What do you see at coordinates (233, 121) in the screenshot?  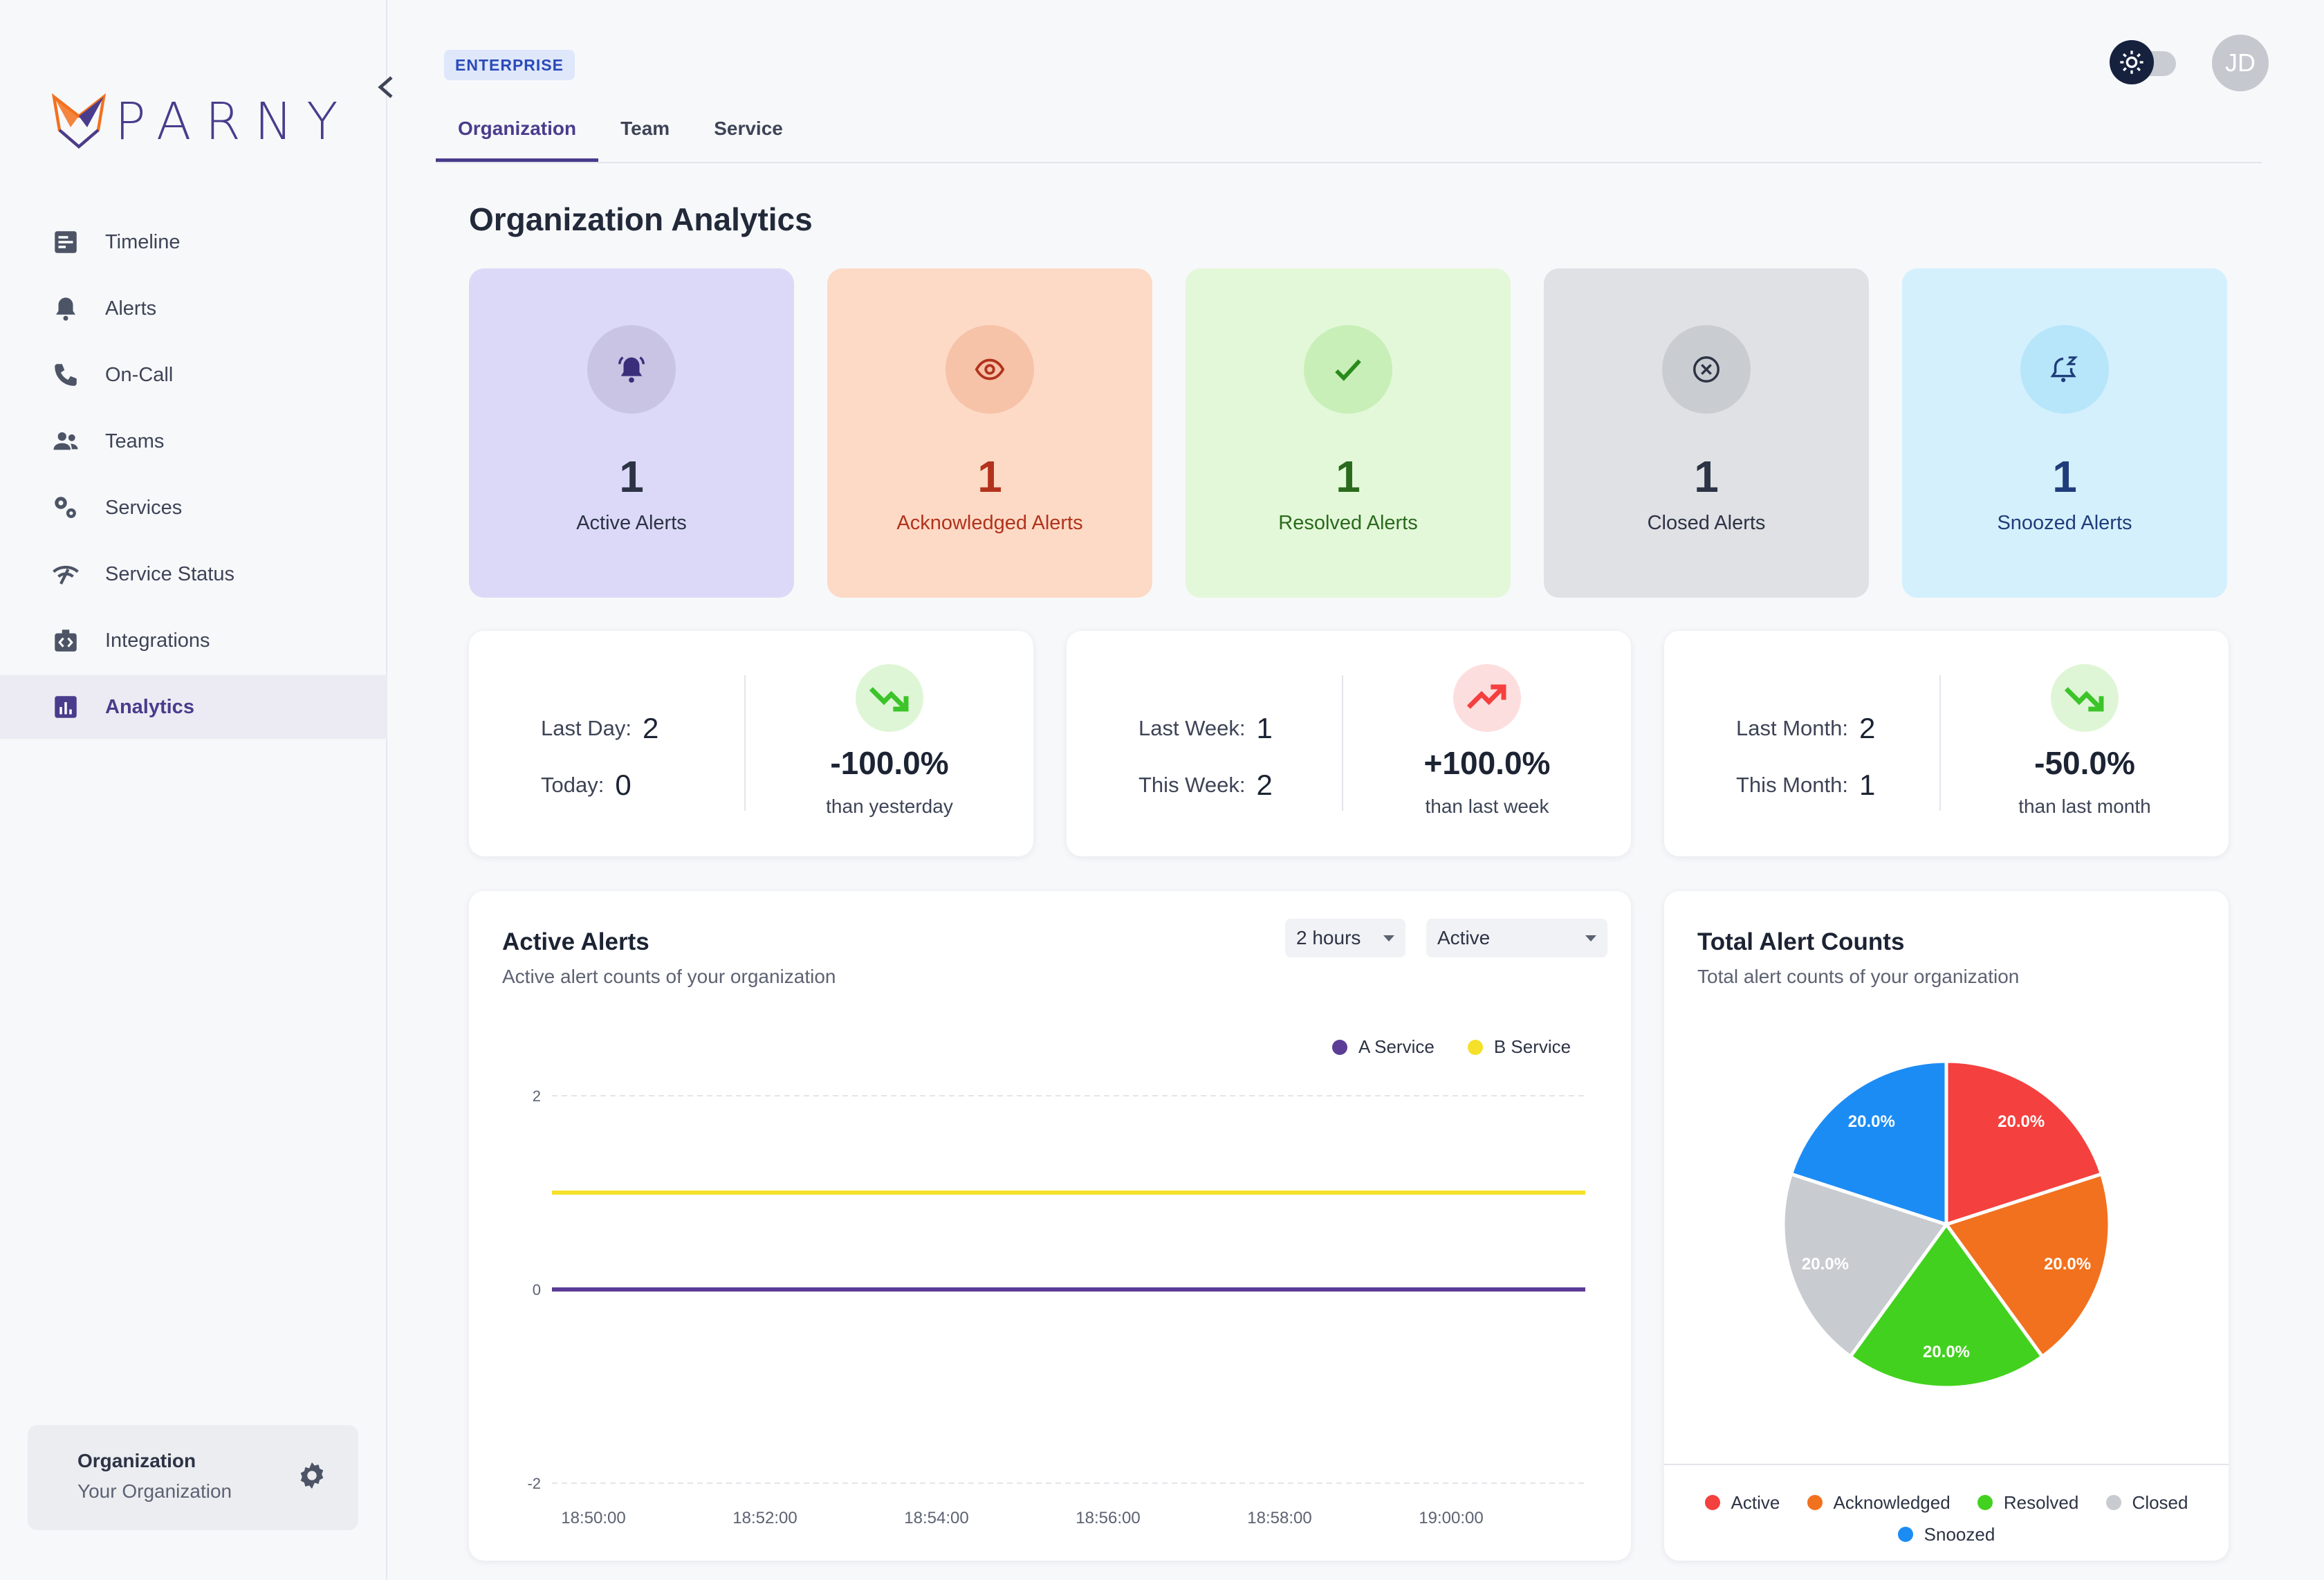 I see `logo-wordmark: PARNY` at bounding box center [233, 121].